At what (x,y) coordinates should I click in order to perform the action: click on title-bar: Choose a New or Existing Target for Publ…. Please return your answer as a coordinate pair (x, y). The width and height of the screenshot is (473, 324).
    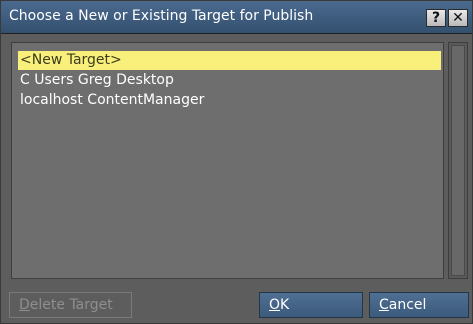
    Looking at the image, I should click on (236, 17).